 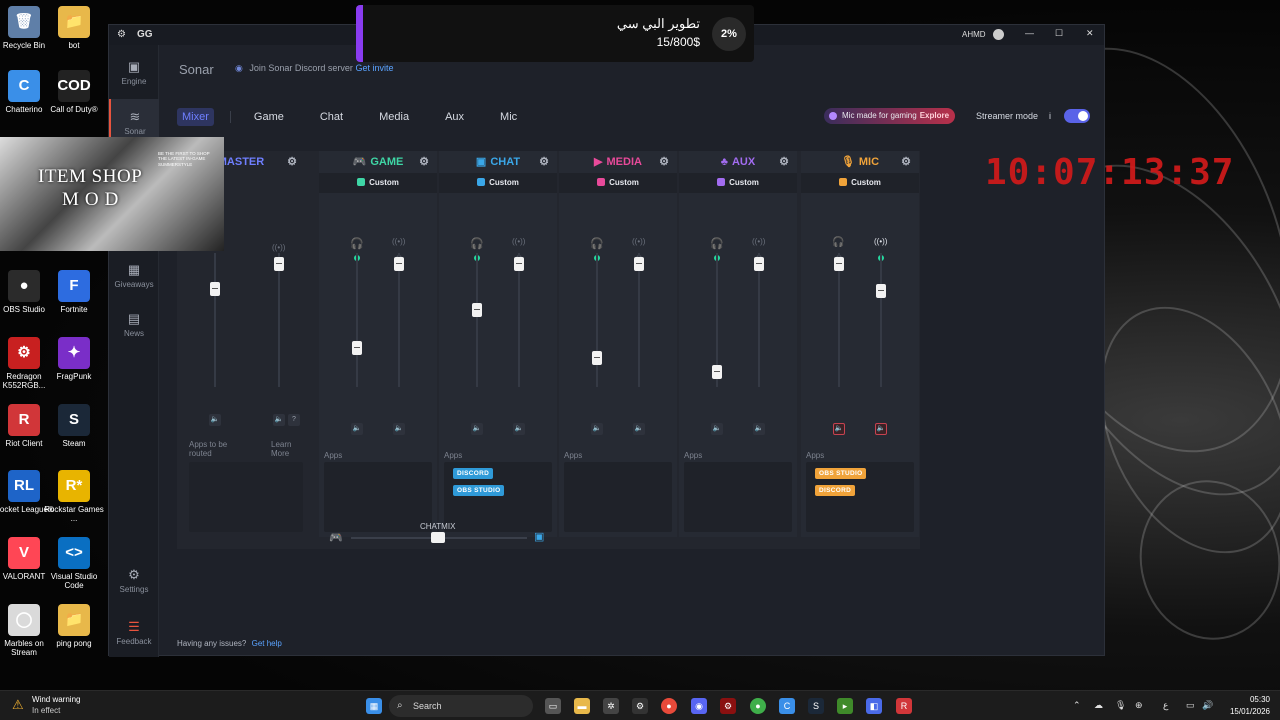 What do you see at coordinates (374, 706) in the screenshot?
I see `start-icon: ▦` at bounding box center [374, 706].